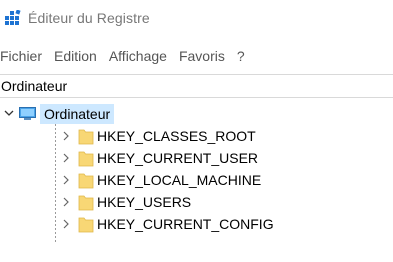 The height and width of the screenshot is (262, 393). I want to click on regedit-icon, so click(13, 17).